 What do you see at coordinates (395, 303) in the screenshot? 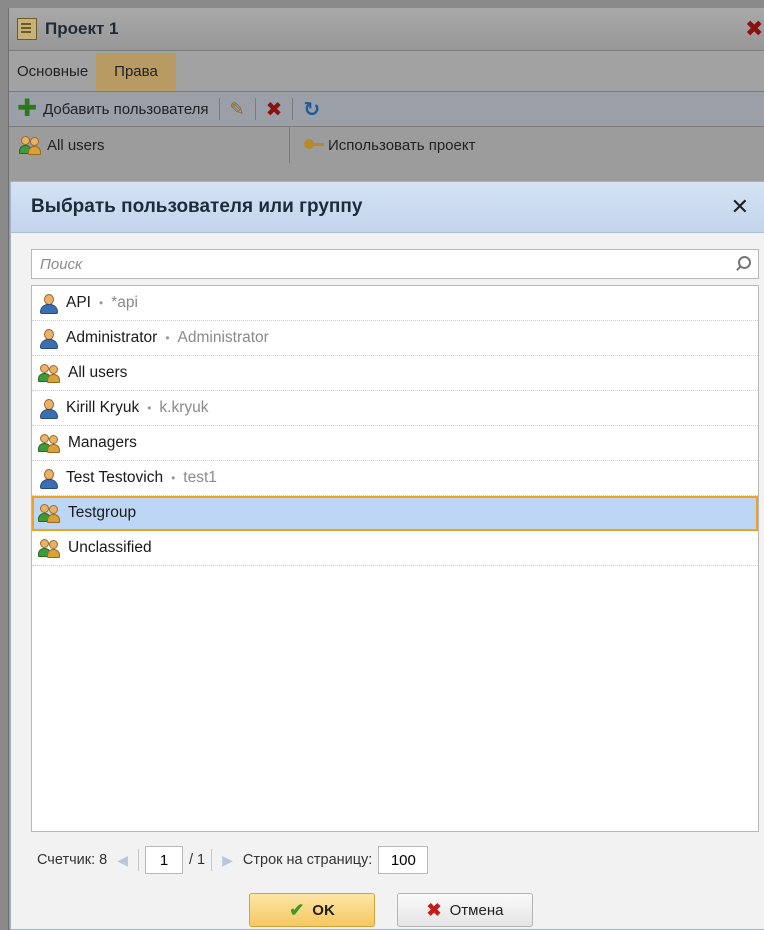
I see `list-item: API • *api` at bounding box center [395, 303].